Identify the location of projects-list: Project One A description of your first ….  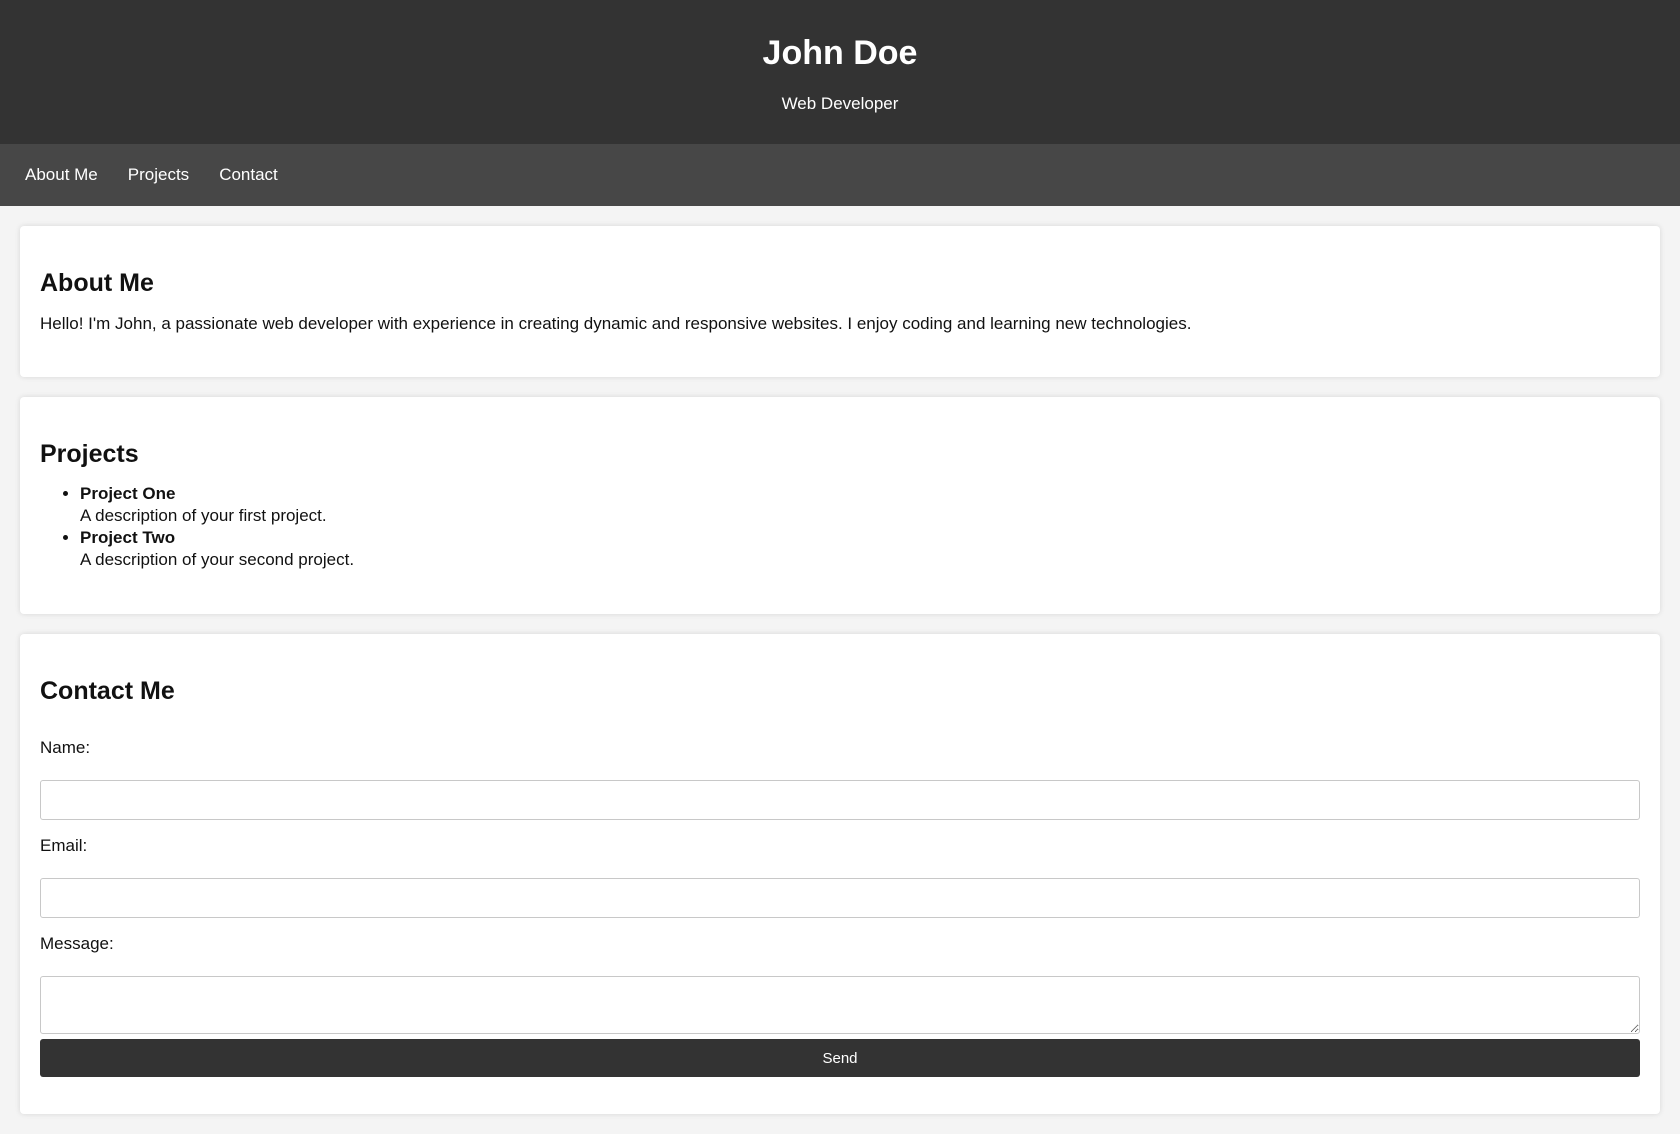
(840, 527).